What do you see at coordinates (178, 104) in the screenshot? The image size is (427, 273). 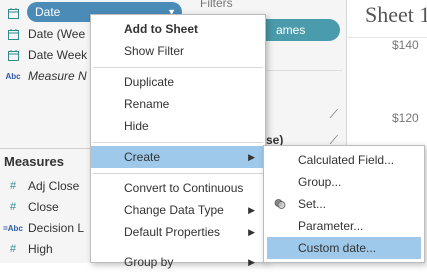 I see `menu-item-rename: Rename` at bounding box center [178, 104].